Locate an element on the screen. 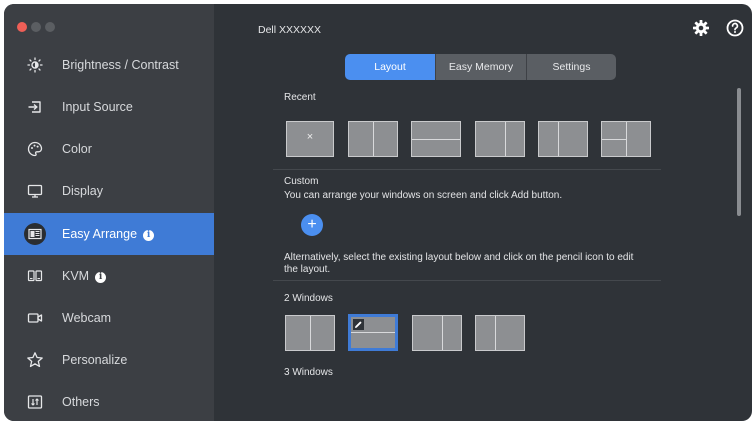  recent-layout-empty: × is located at coordinates (310, 139).